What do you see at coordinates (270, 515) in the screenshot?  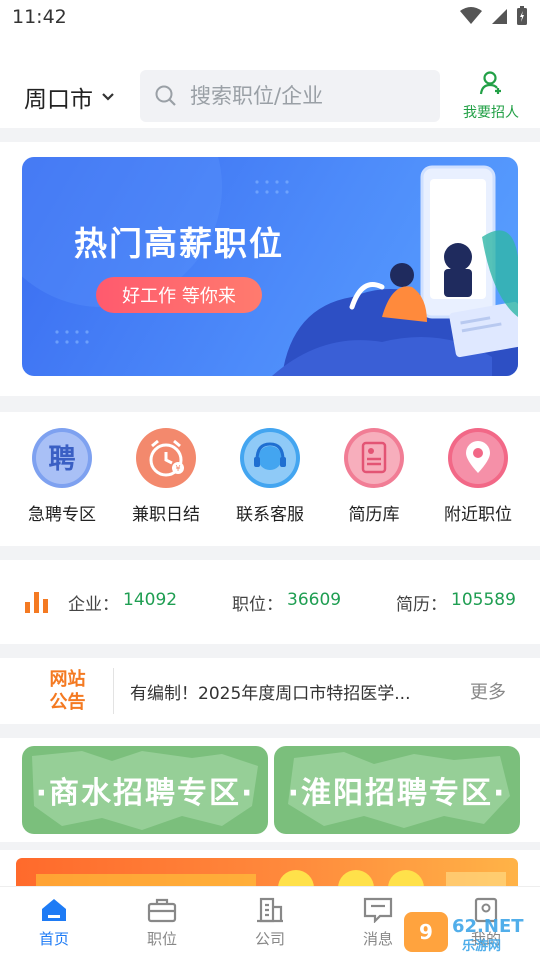 I see `quick-link-label: 联系客服` at bounding box center [270, 515].